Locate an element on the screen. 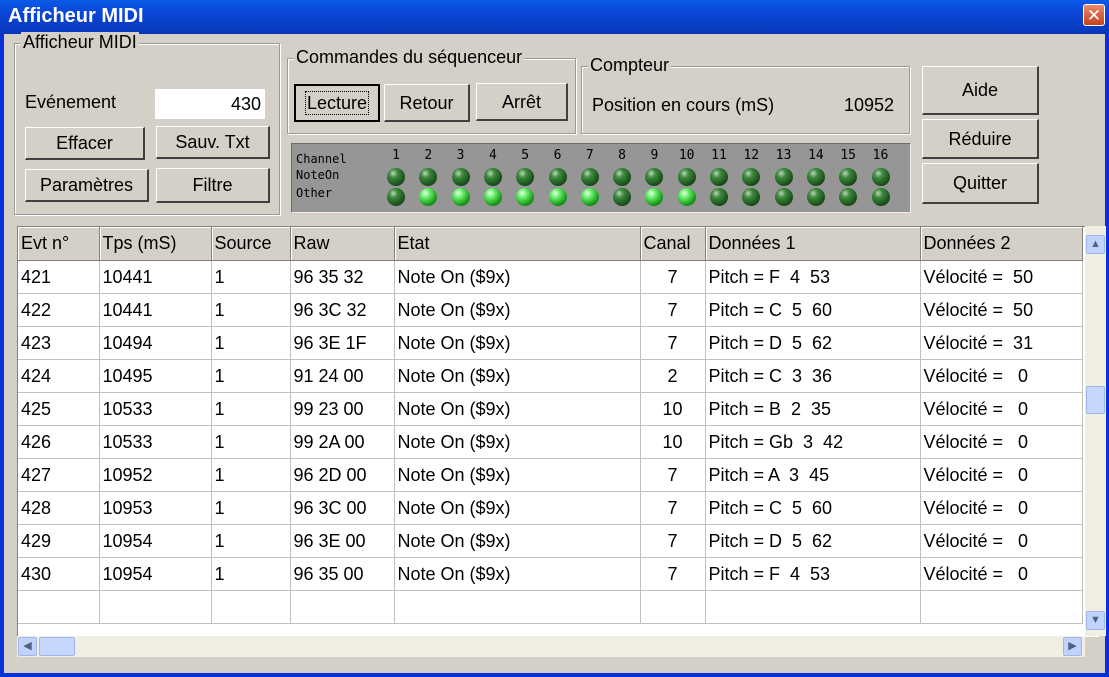 The width and height of the screenshot is (1109, 677). table-cell: 7 is located at coordinates (673, 475).